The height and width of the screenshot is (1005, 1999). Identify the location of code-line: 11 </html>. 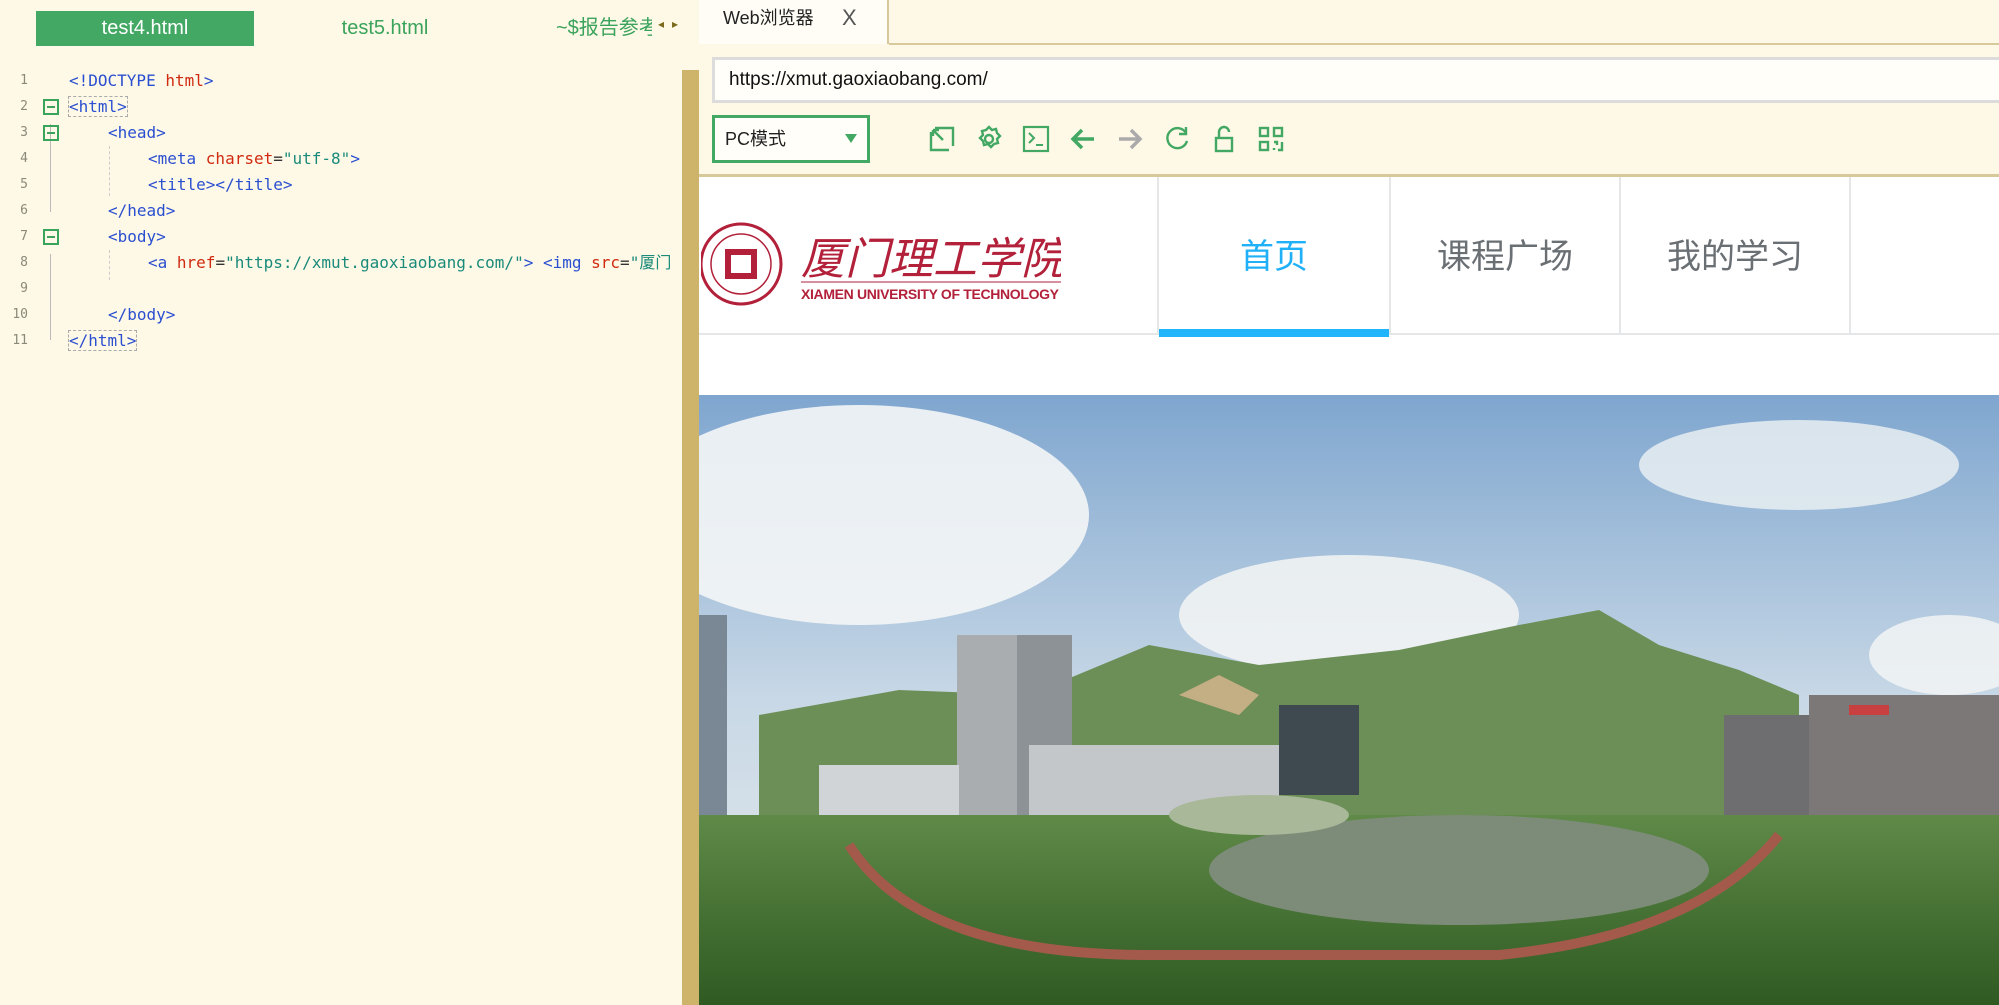
(341, 341).